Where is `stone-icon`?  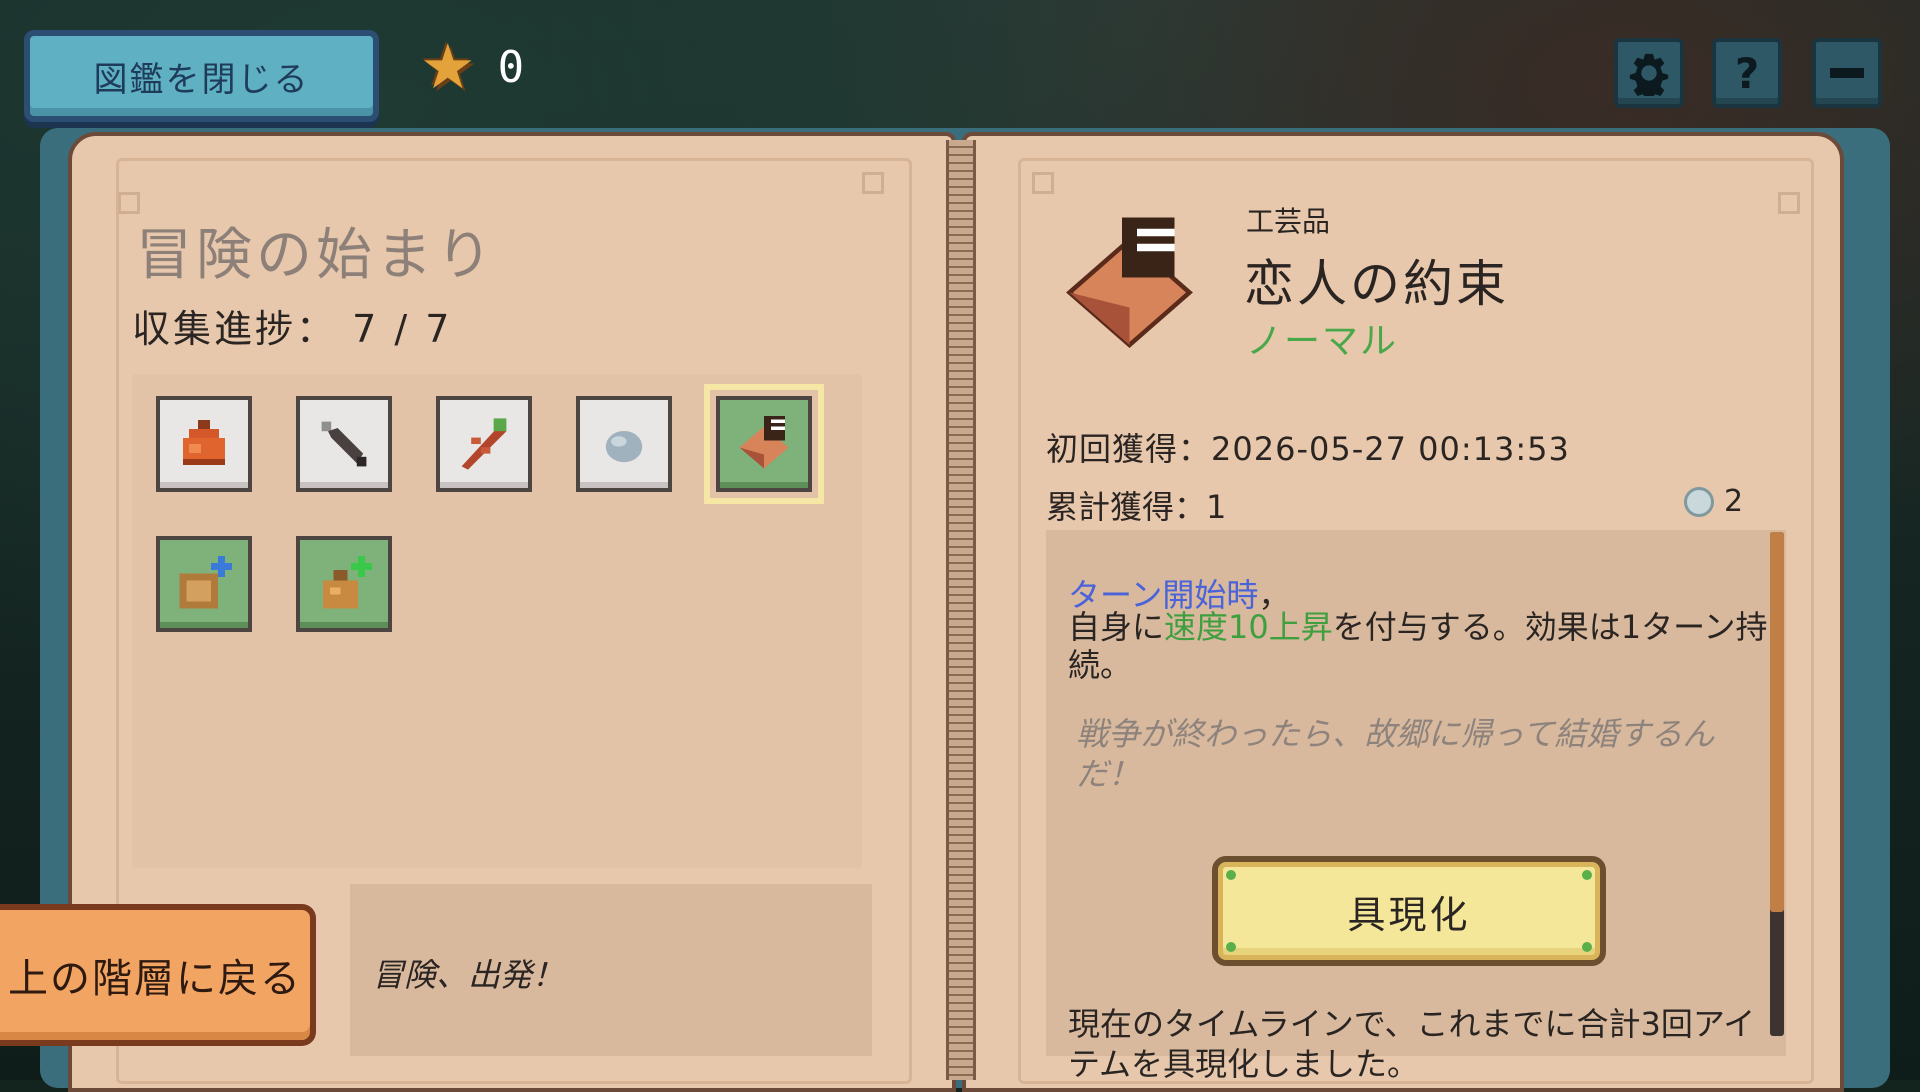
stone-icon is located at coordinates (624, 447).